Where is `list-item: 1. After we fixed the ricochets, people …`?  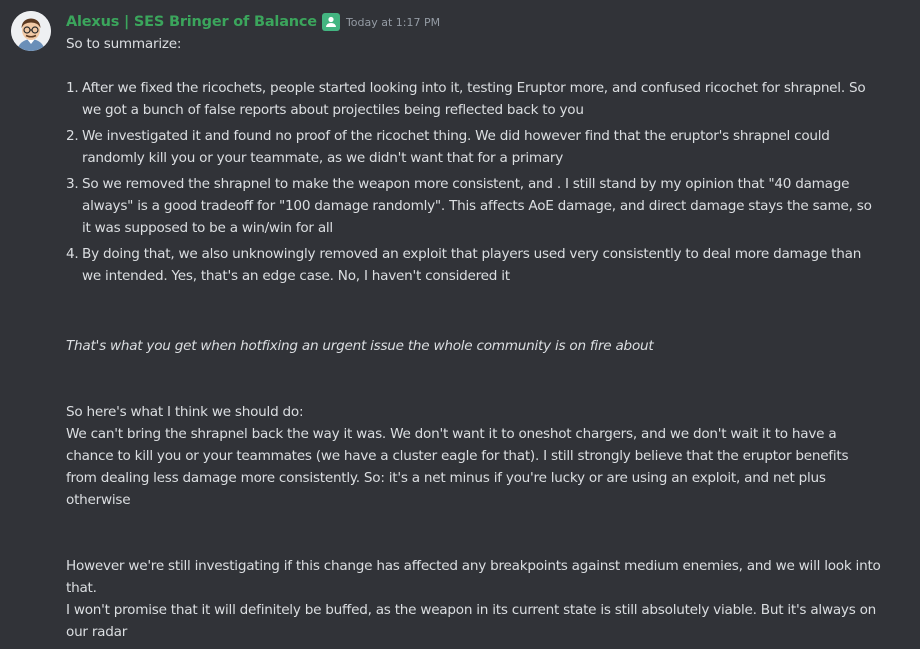 list-item: 1. After we fixed the ricochets, people … is located at coordinates (473, 99).